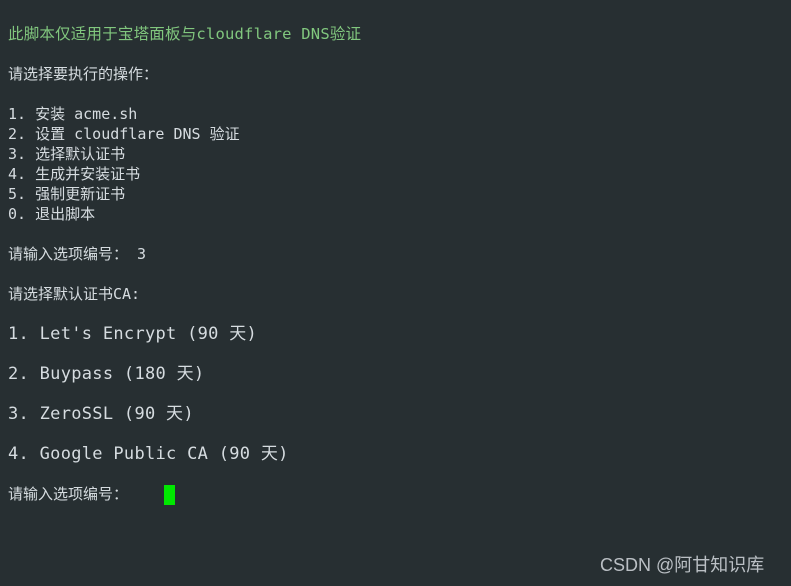 The width and height of the screenshot is (791, 586). I want to click on ca-option-2-key: 2., so click(19, 374).